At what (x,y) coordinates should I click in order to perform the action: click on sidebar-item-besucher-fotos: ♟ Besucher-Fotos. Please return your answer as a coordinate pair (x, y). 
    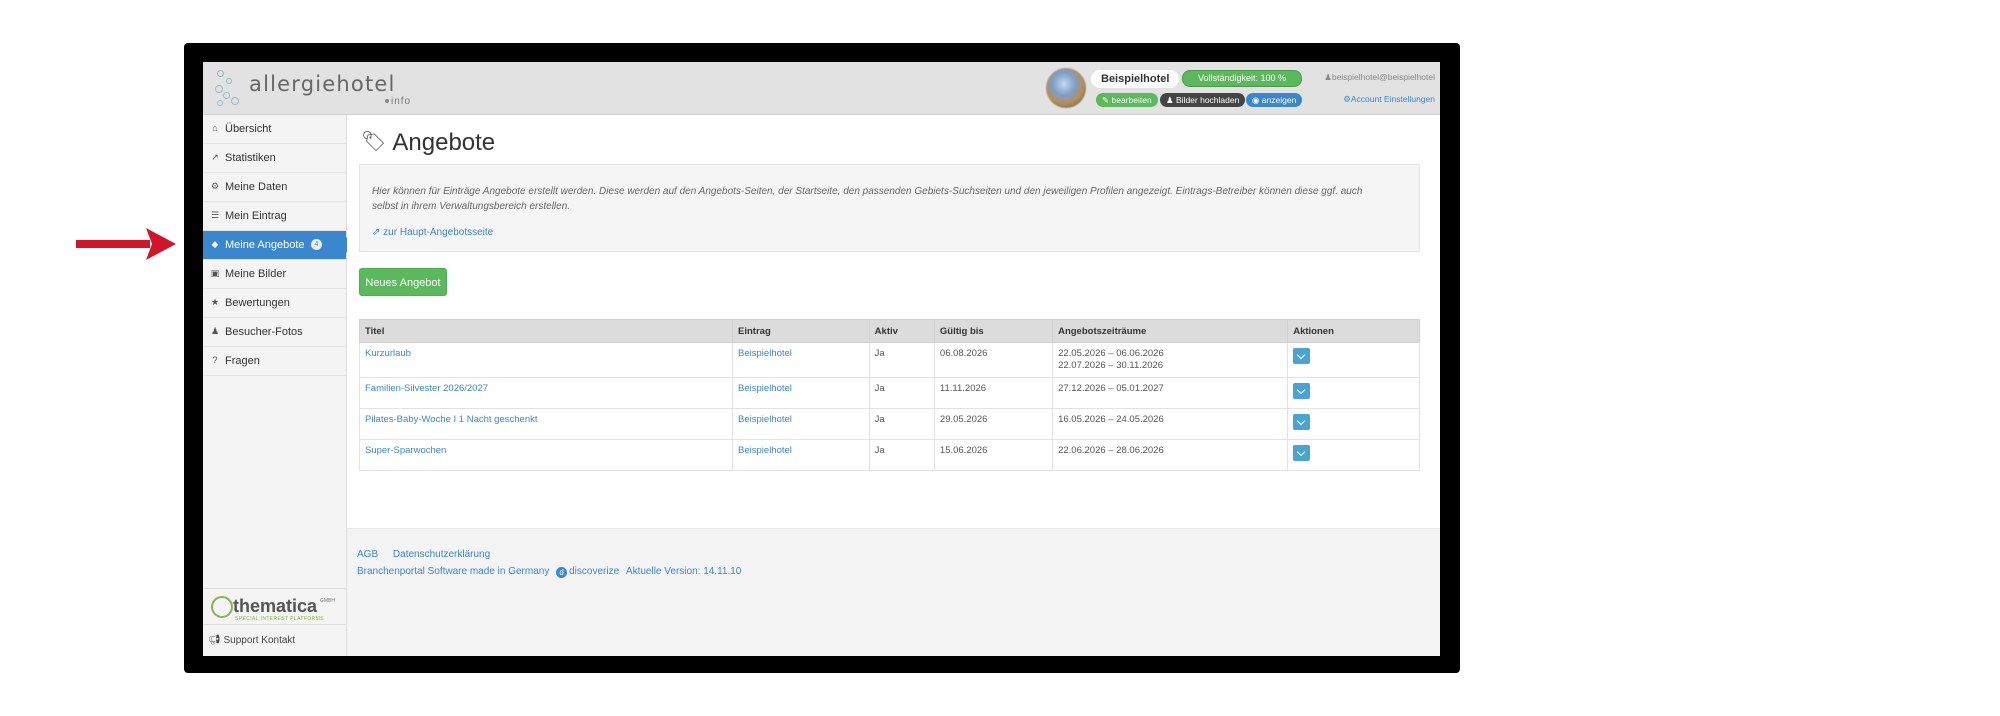
    Looking at the image, I should click on (274, 332).